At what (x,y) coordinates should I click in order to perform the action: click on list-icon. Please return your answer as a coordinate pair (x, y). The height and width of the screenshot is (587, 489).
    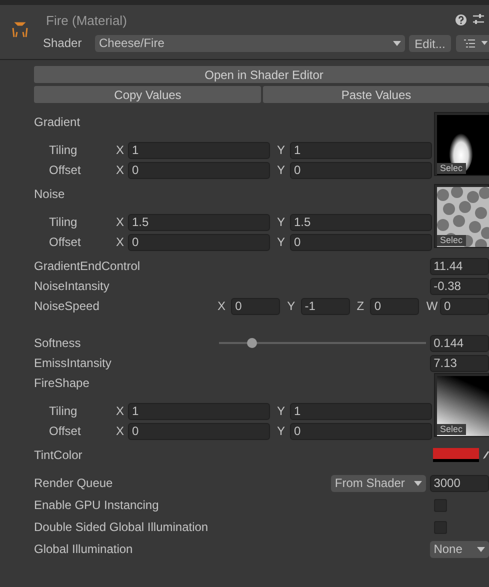
    Looking at the image, I should click on (469, 43).